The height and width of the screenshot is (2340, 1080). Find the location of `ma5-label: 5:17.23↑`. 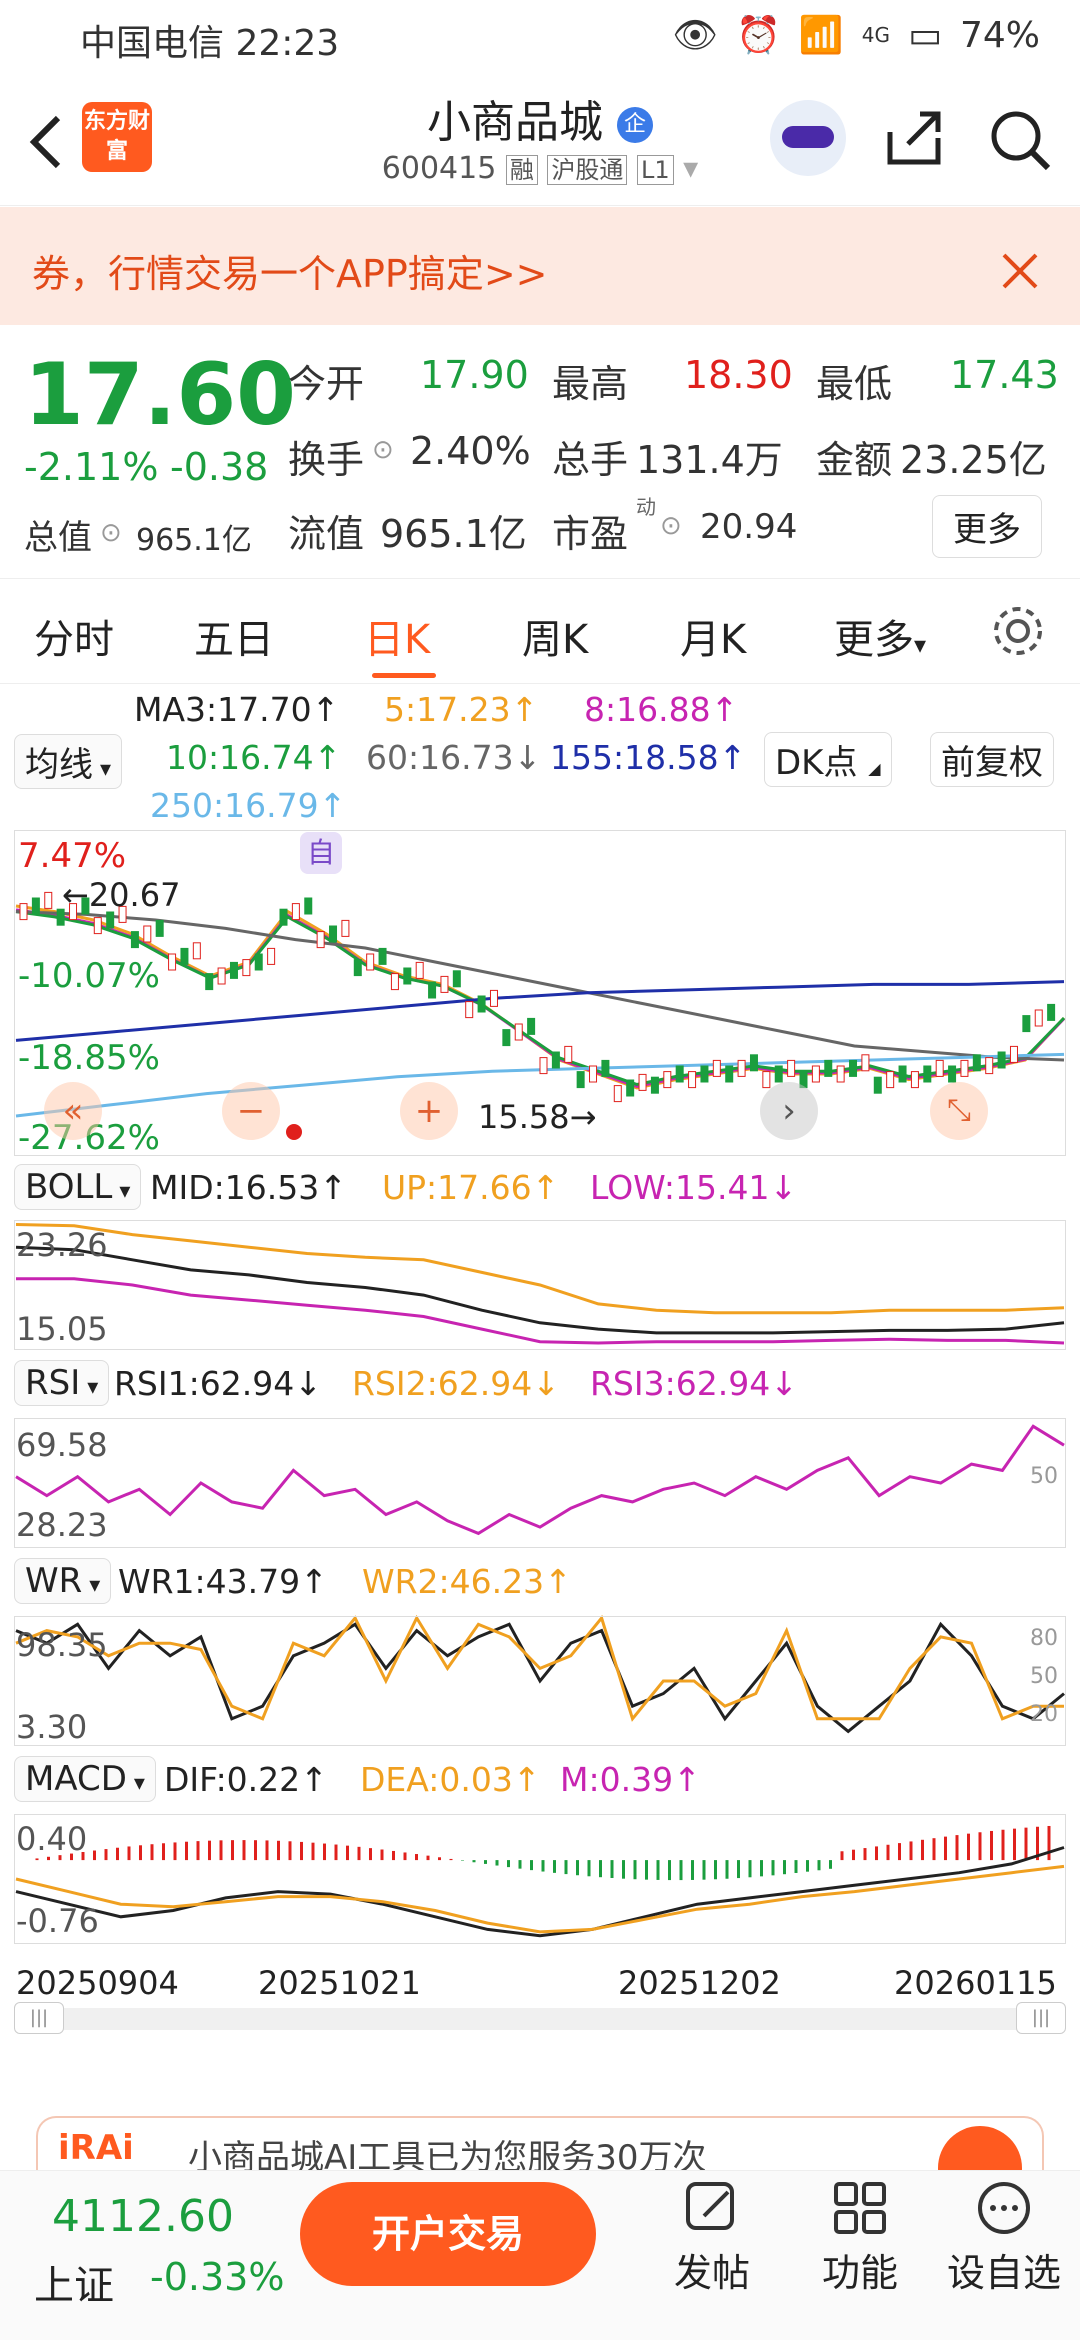

ma5-label: 5:17.23↑ is located at coordinates (461, 709).